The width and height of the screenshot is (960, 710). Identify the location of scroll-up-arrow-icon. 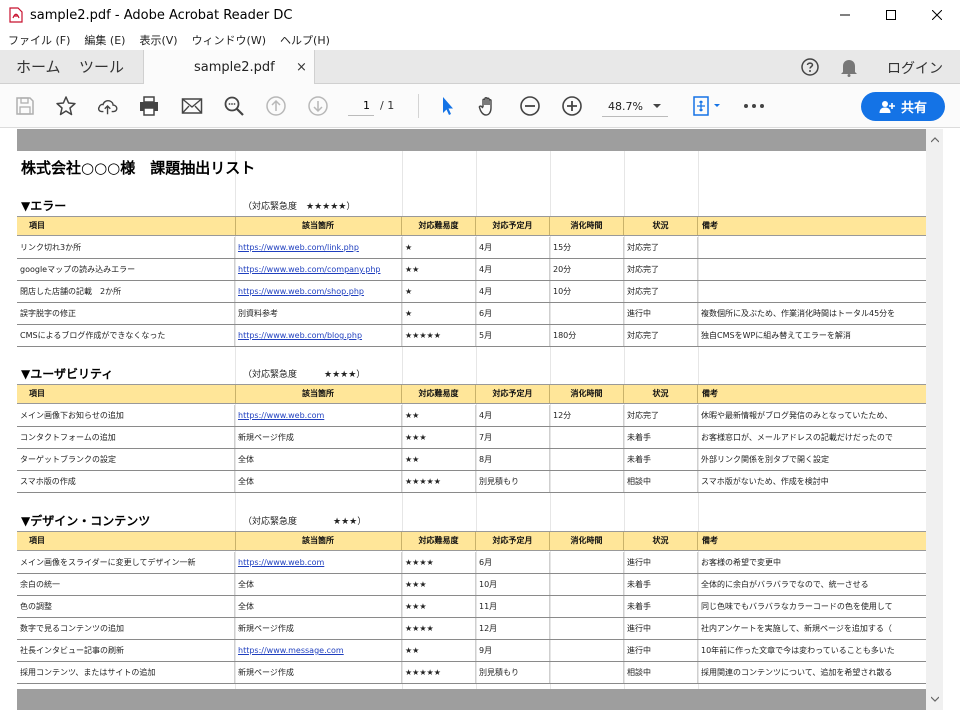
(934, 140).